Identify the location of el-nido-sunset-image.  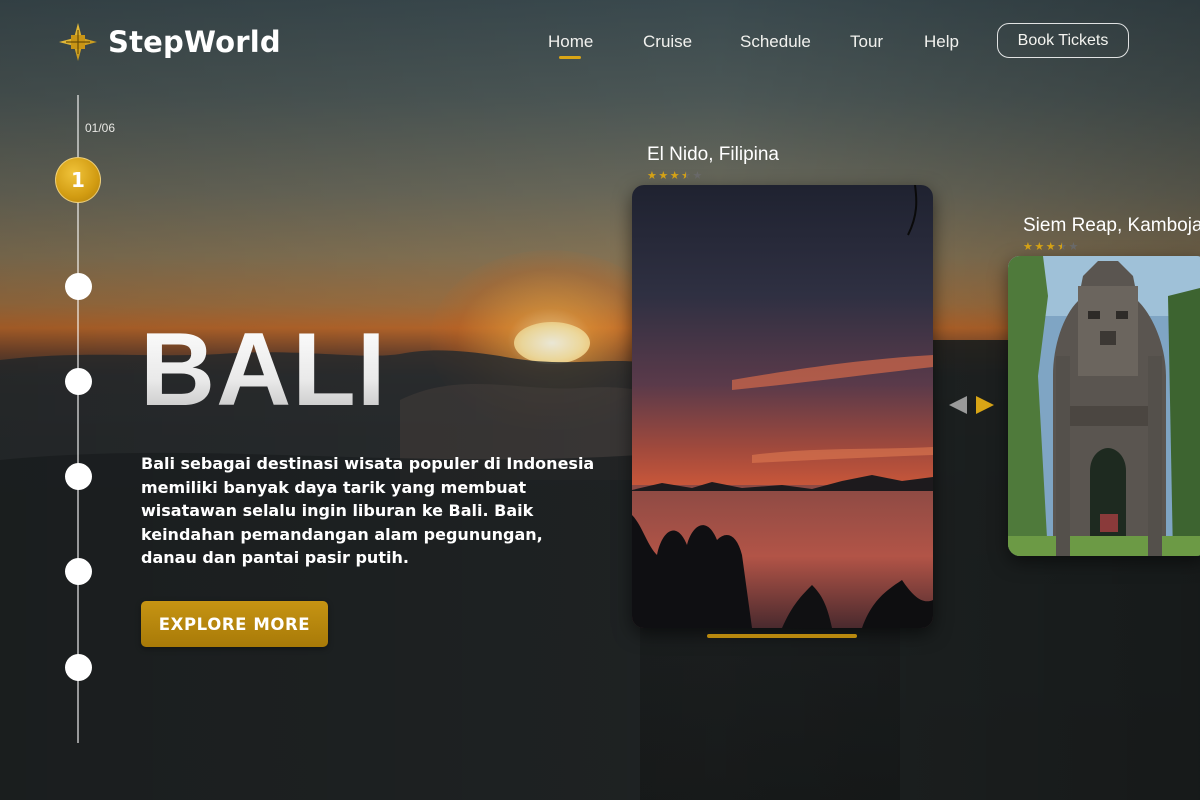
(782, 406).